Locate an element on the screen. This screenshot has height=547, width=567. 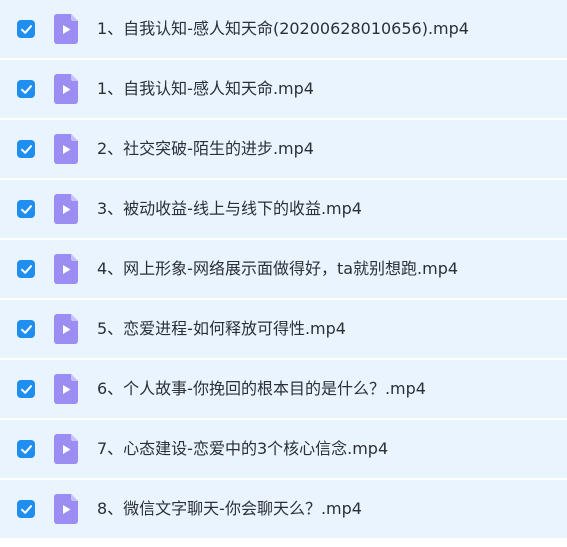
file-row: 8、微信文字聊天-你会聊天么？.mp4 is located at coordinates (283, 509).